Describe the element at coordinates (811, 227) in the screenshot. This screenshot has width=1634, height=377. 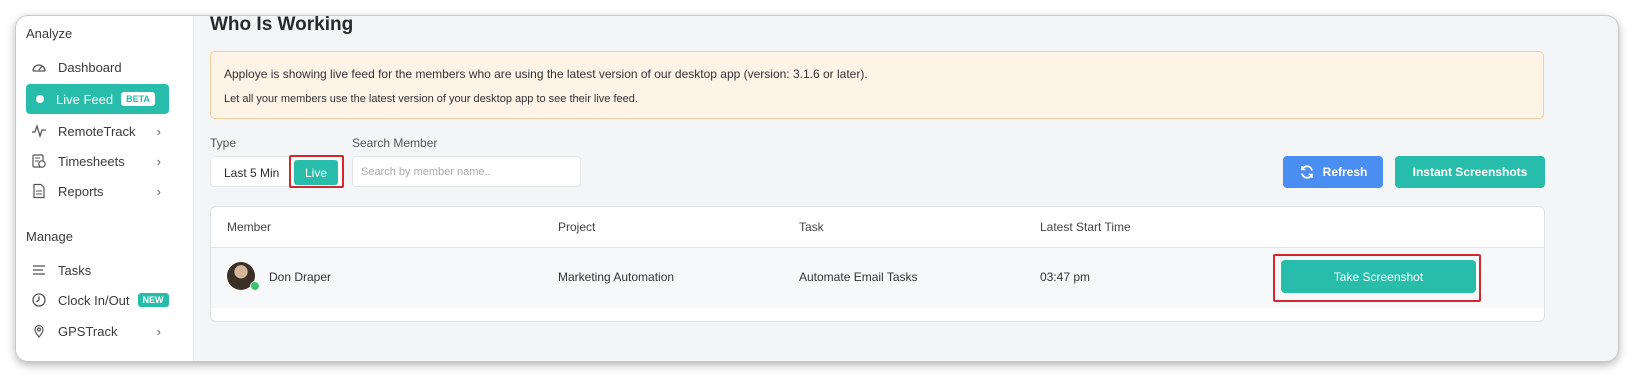
I see `column-header-task: Task` at that location.